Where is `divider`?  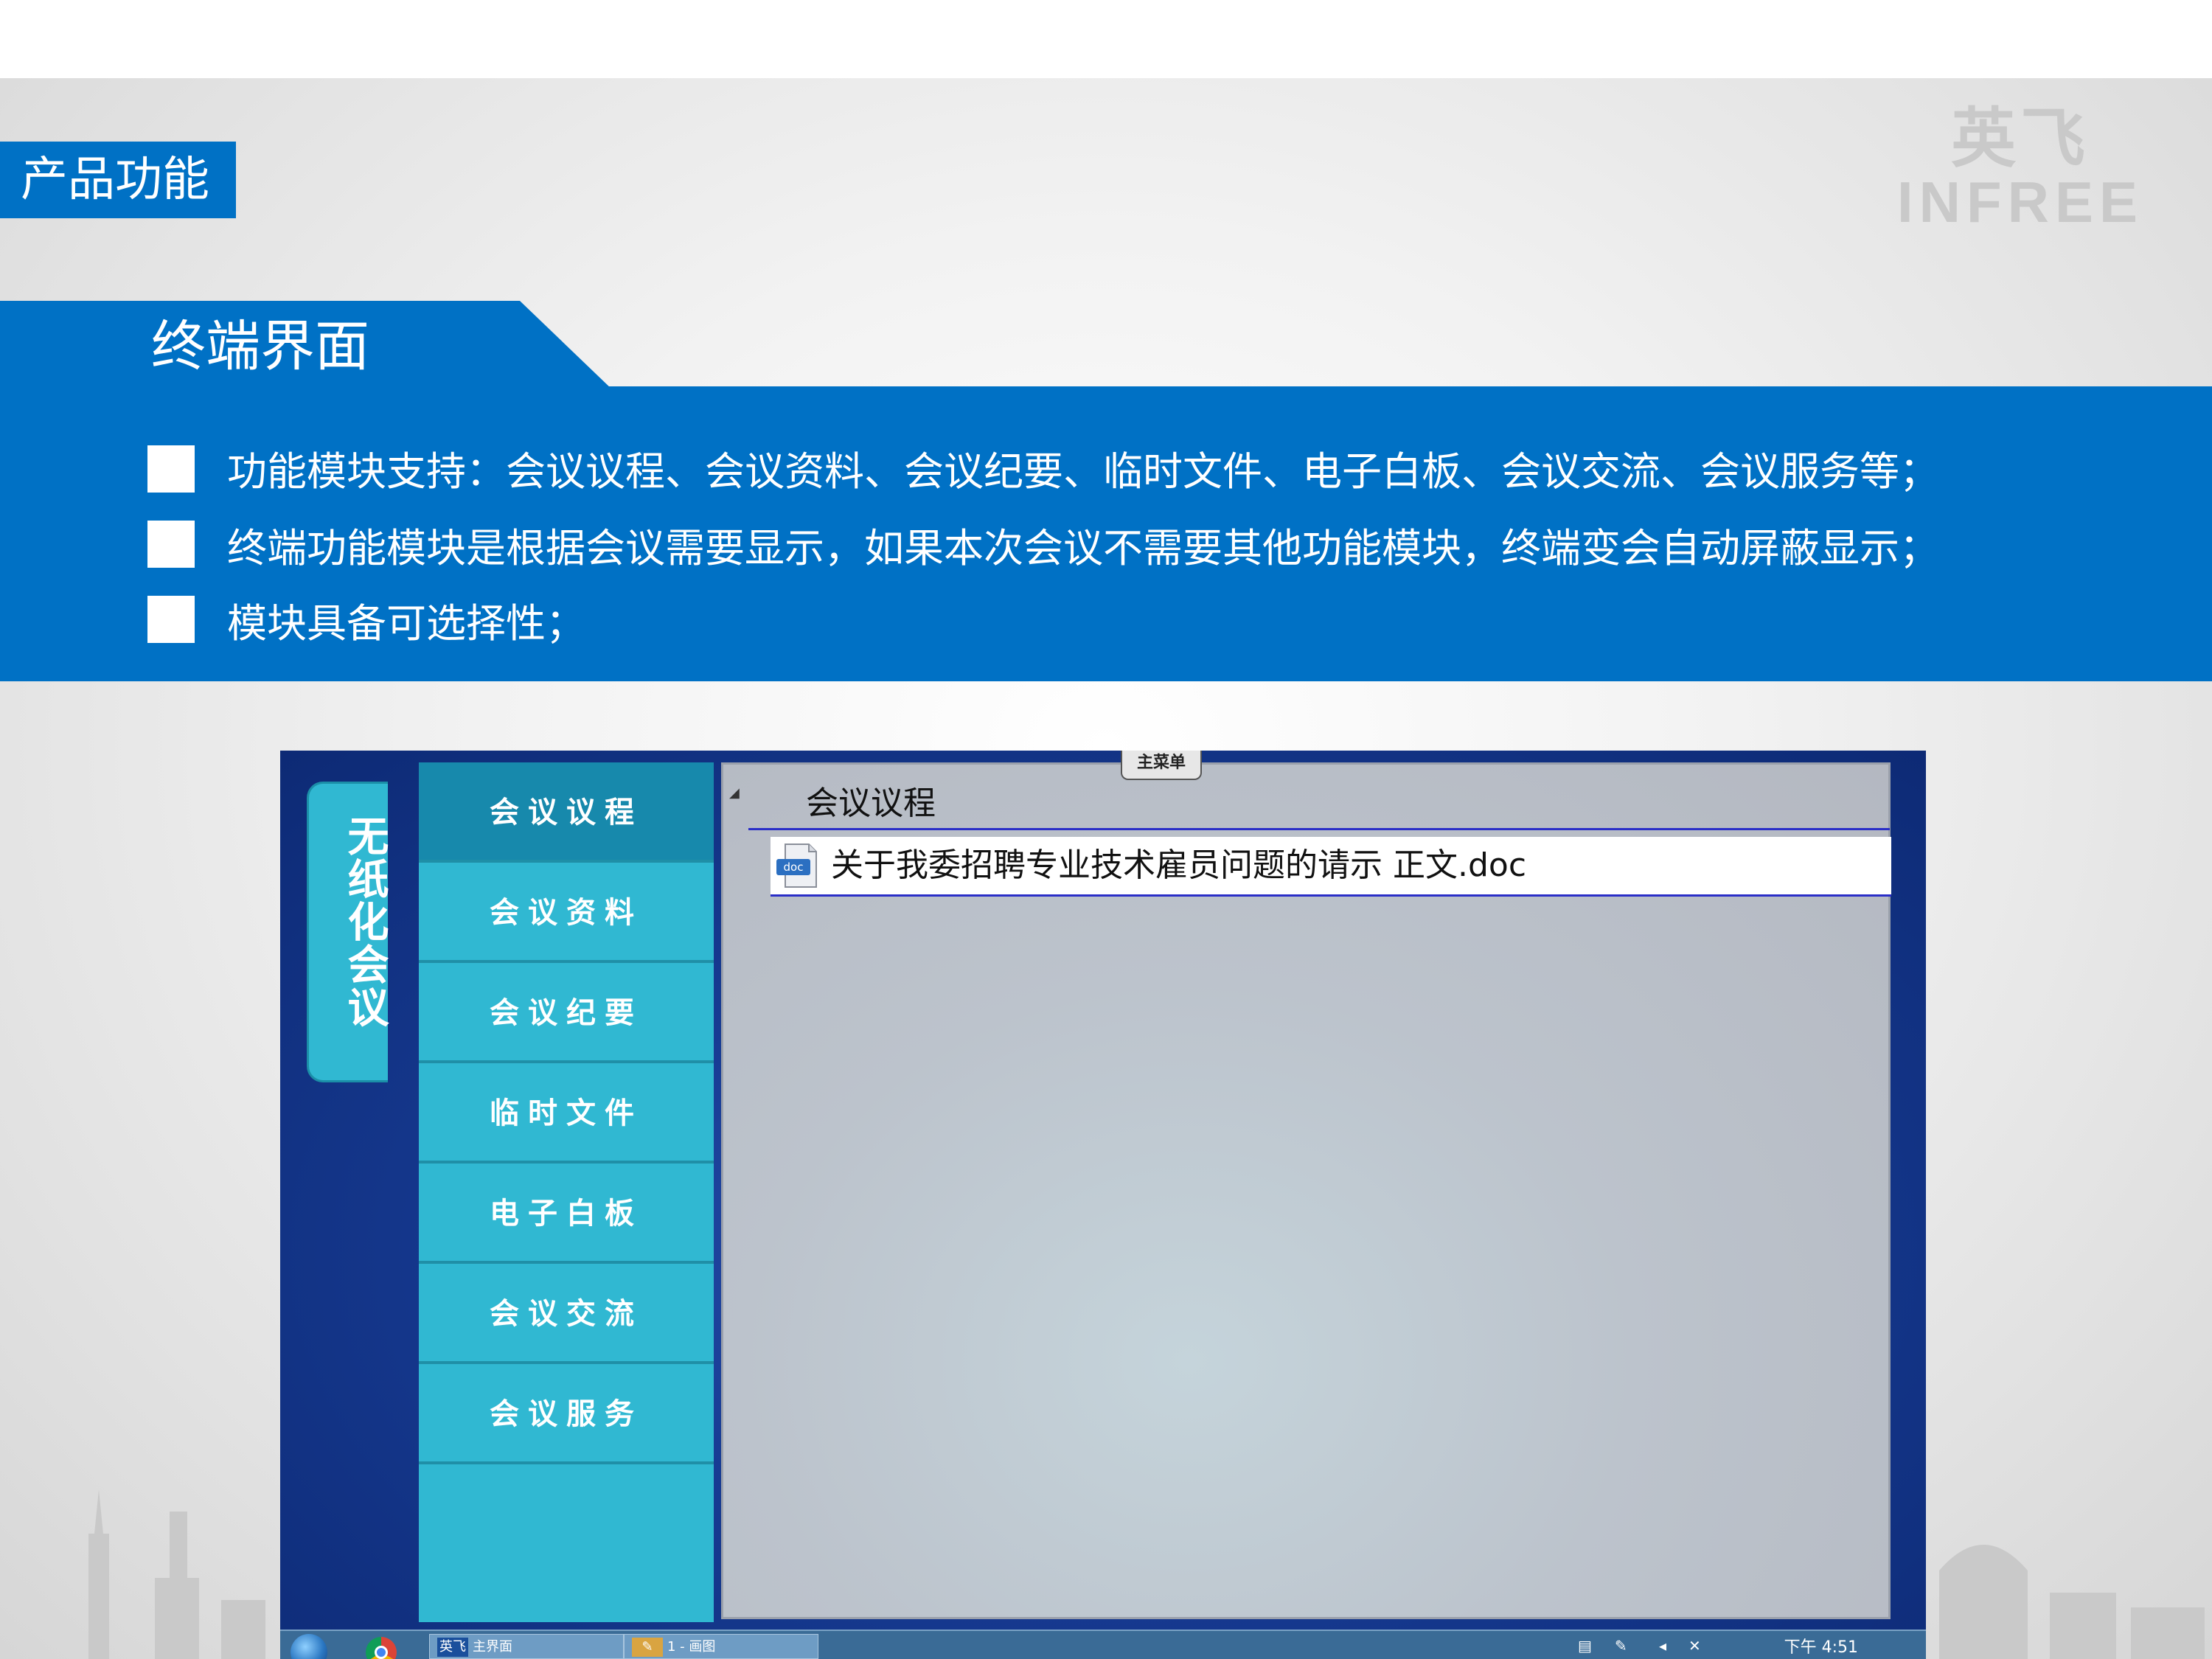
divider is located at coordinates (1319, 829).